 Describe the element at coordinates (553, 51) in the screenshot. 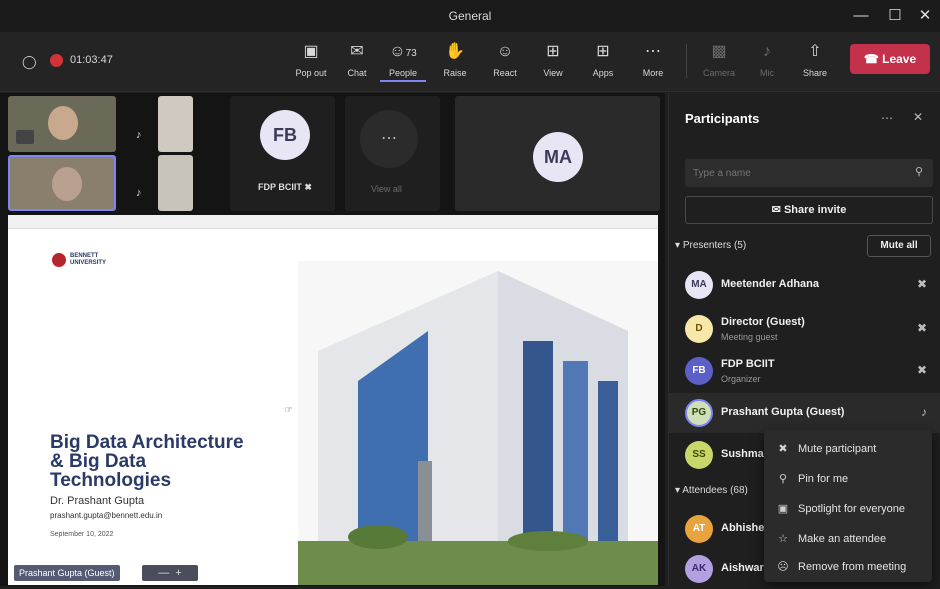

I see `grid-icon: ⊞` at that location.